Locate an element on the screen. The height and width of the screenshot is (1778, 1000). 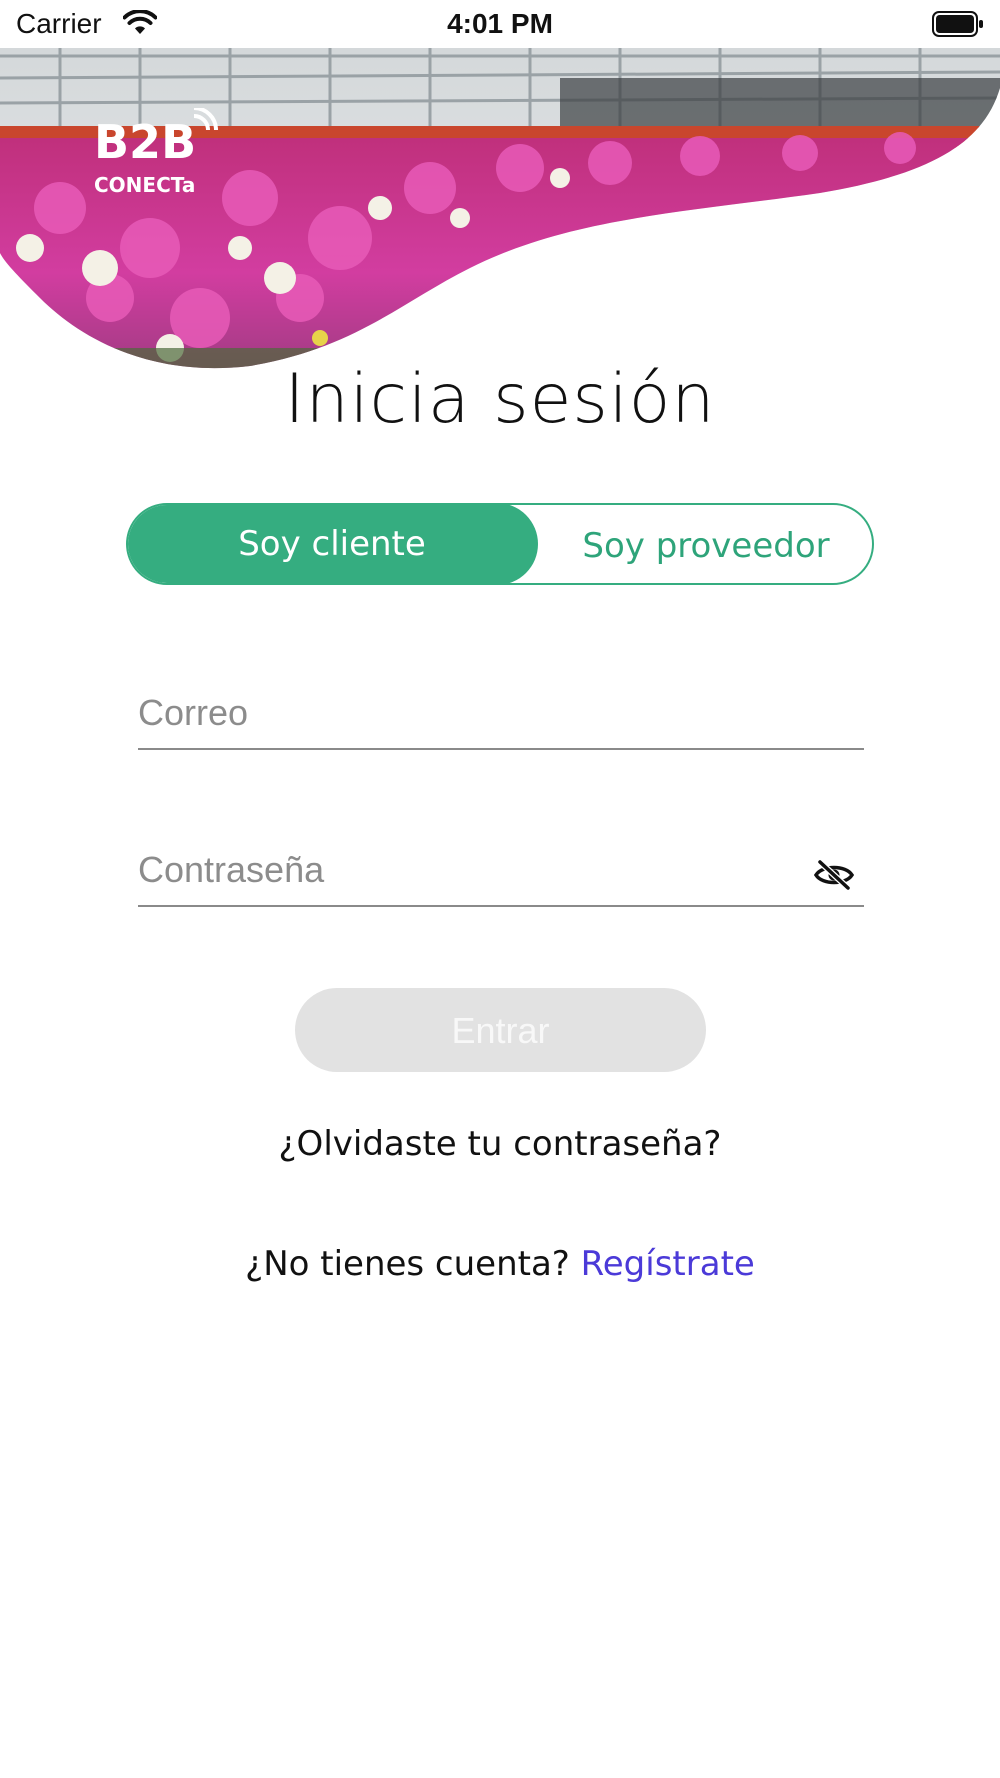
logo-text-bottom: CONECTa is located at coordinates (144, 185).